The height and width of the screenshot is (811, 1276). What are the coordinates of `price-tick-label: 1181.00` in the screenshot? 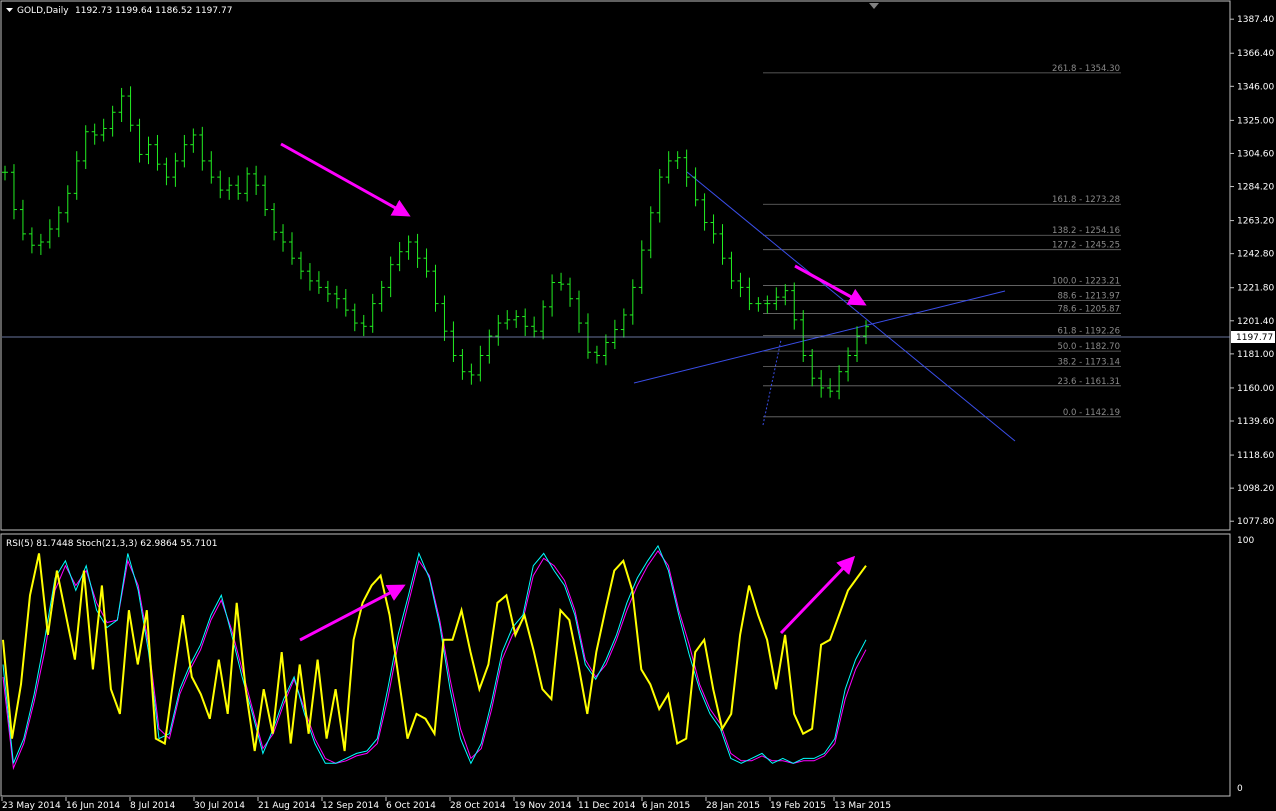 It's located at (1255, 355).